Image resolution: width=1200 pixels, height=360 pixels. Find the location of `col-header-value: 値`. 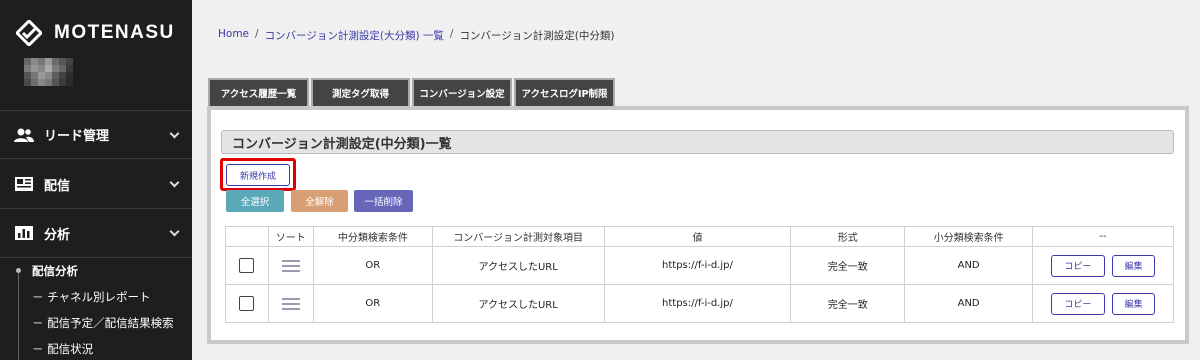

col-header-value: 値 is located at coordinates (697, 236).